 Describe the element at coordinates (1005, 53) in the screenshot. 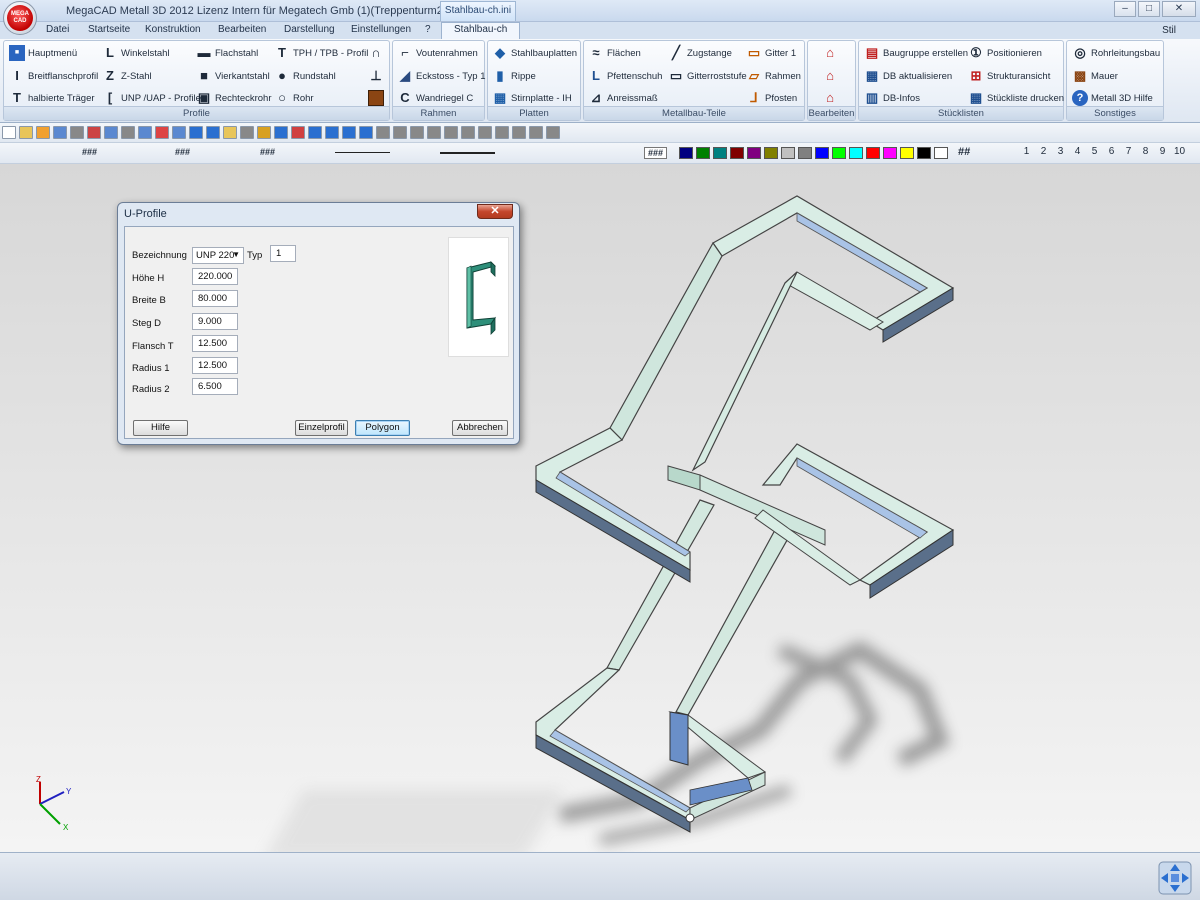

I see `positionieren-button: ① Positionieren` at that location.